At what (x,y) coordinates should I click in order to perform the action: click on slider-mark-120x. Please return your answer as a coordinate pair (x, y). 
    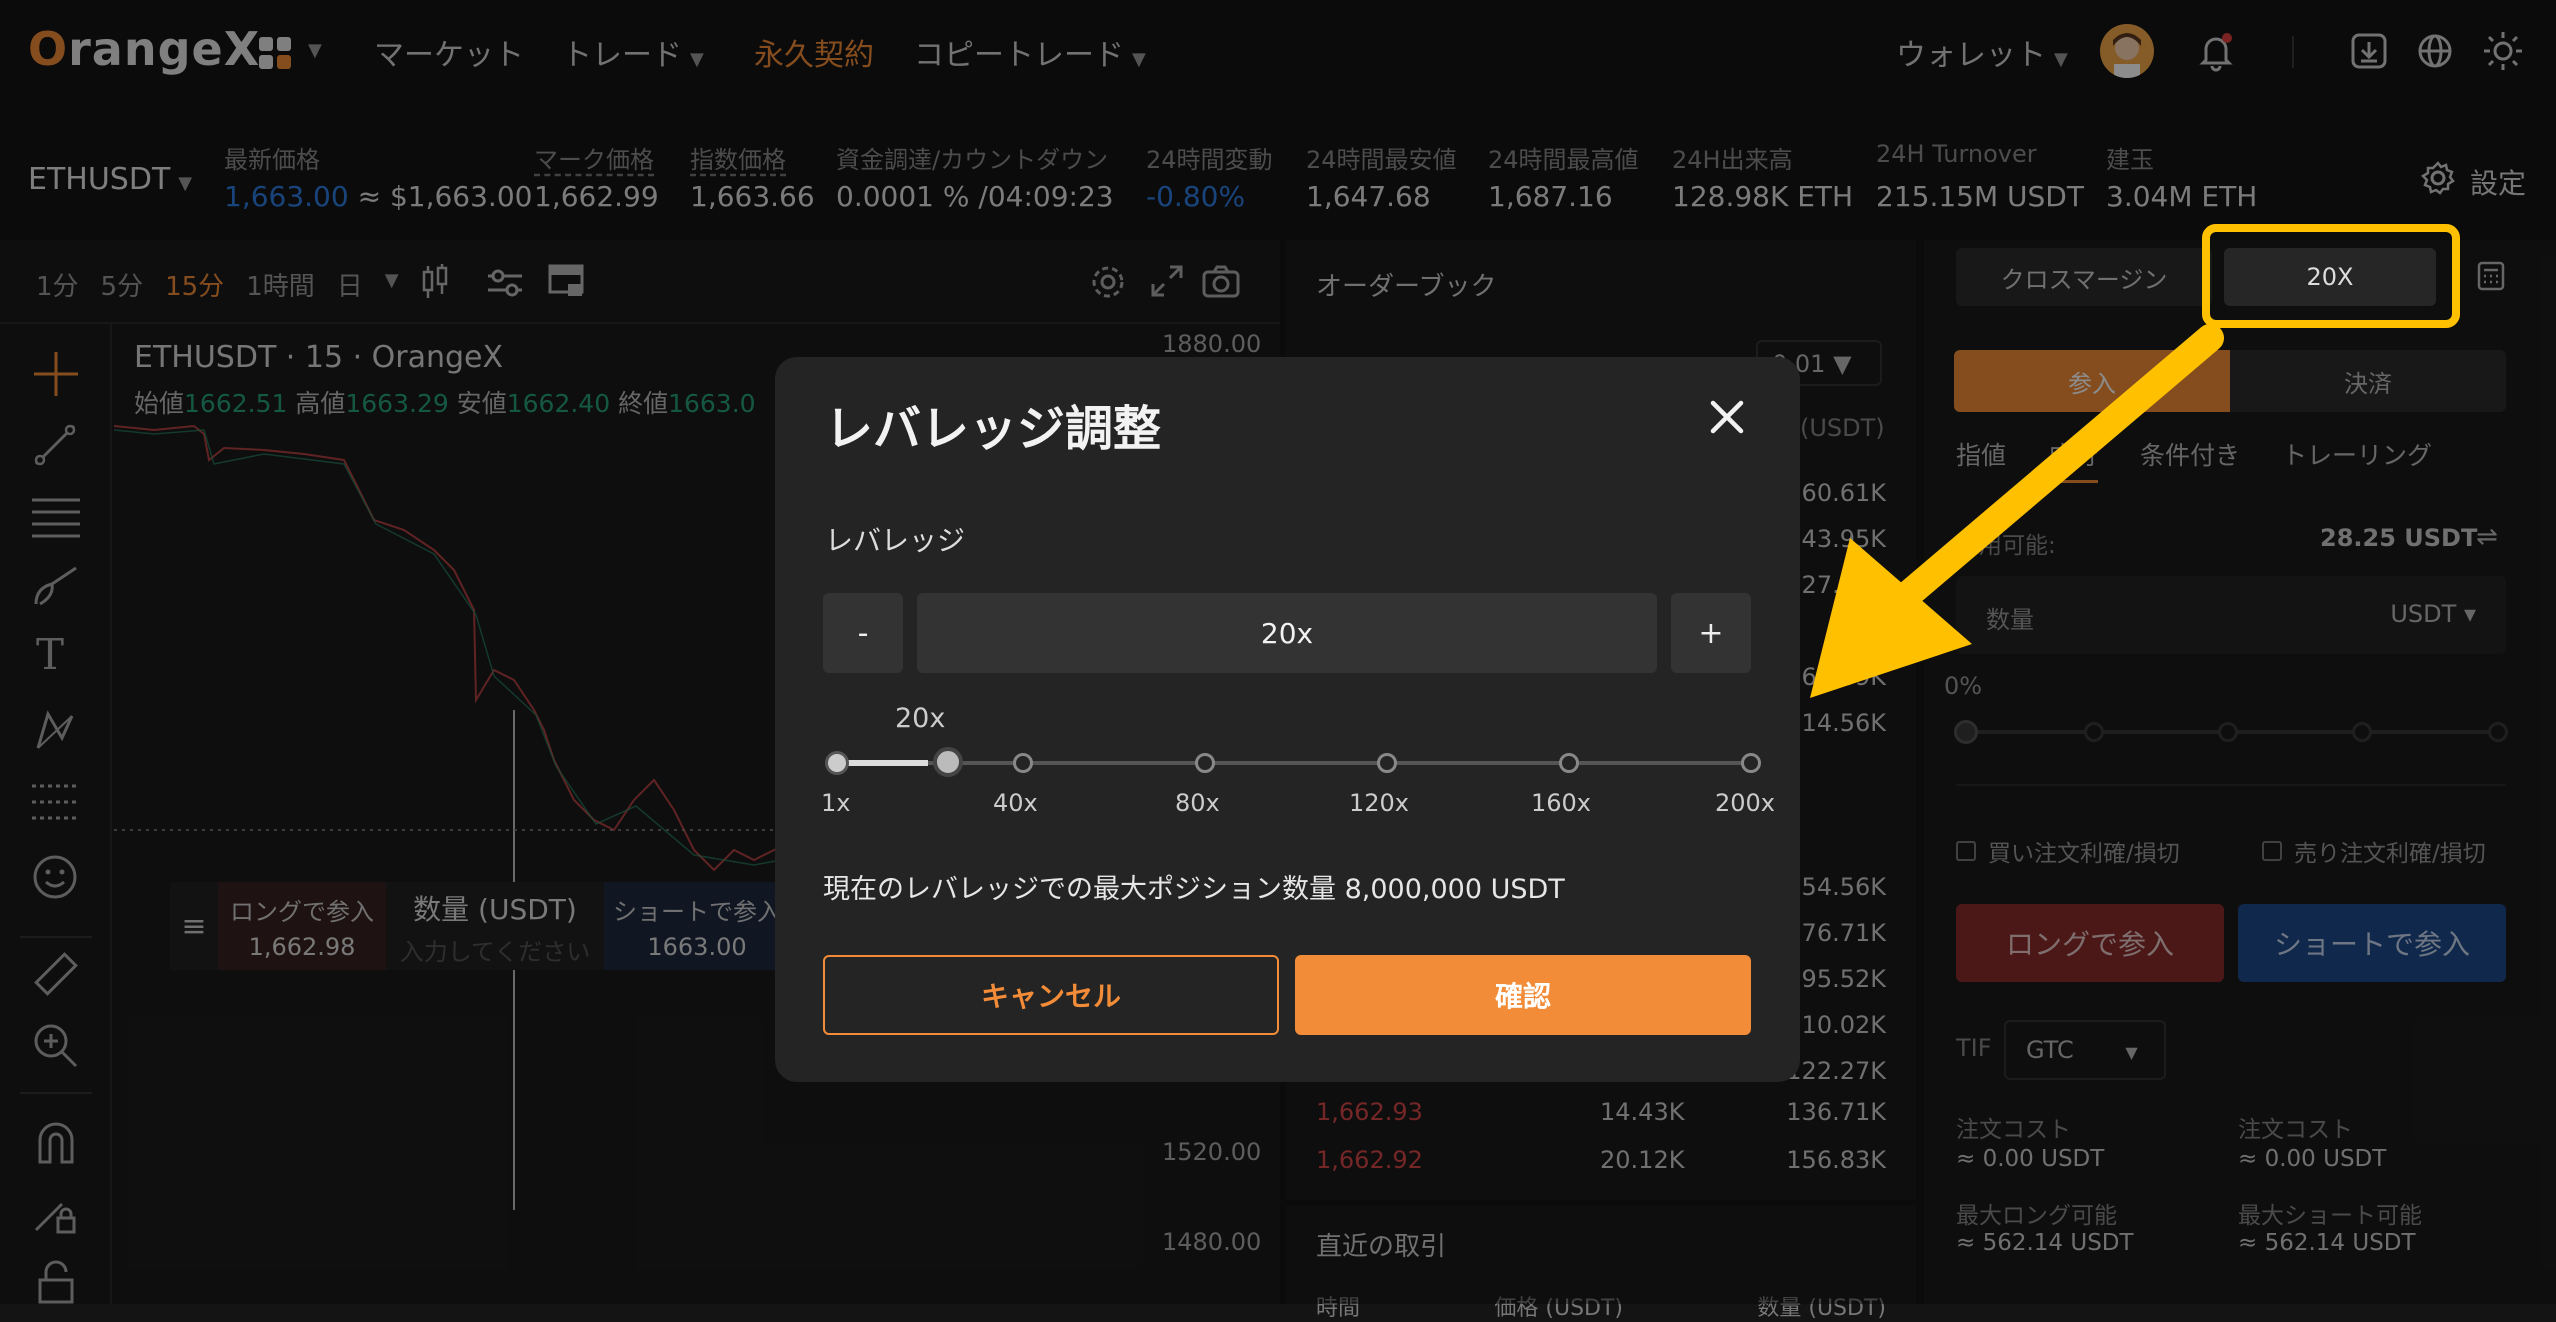
    Looking at the image, I should click on (1387, 763).